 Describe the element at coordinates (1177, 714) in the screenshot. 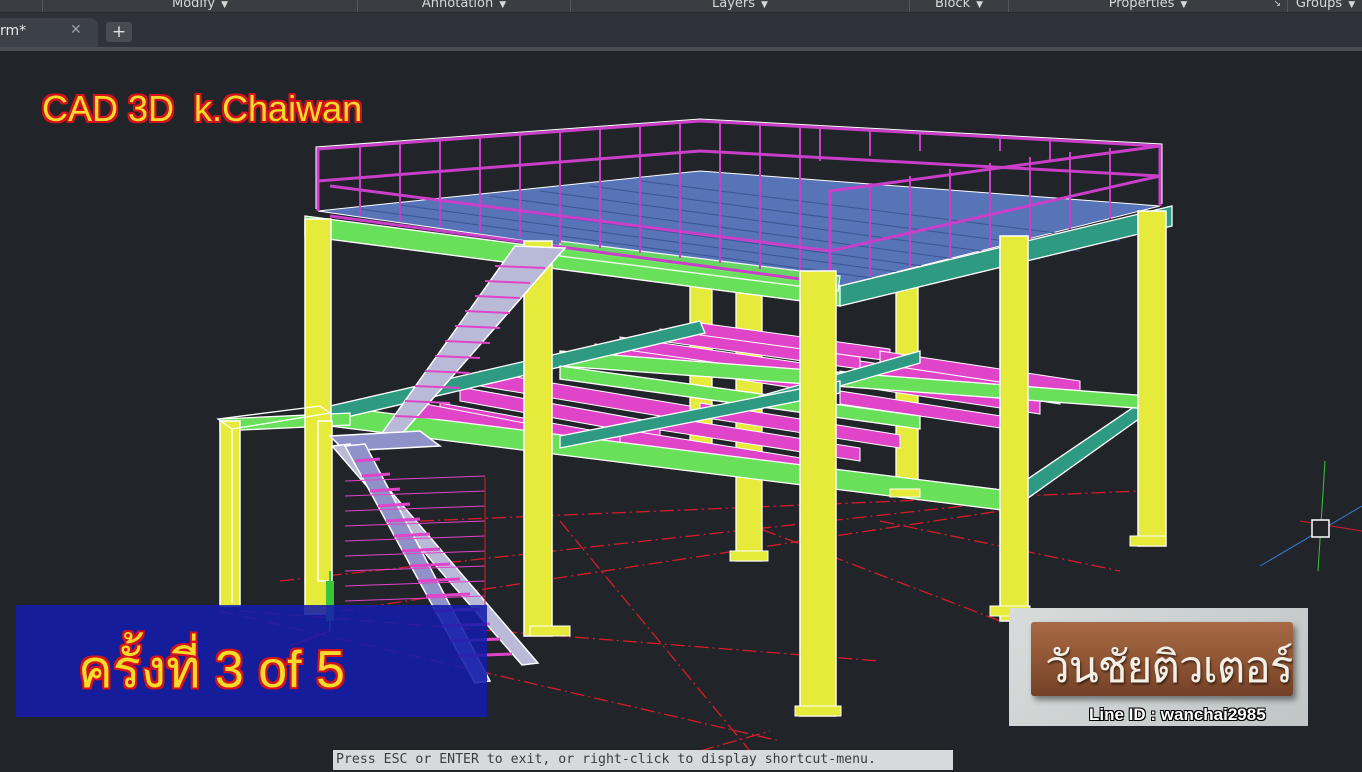

I see `brand-contact: Line ID : wanchai2985` at that location.